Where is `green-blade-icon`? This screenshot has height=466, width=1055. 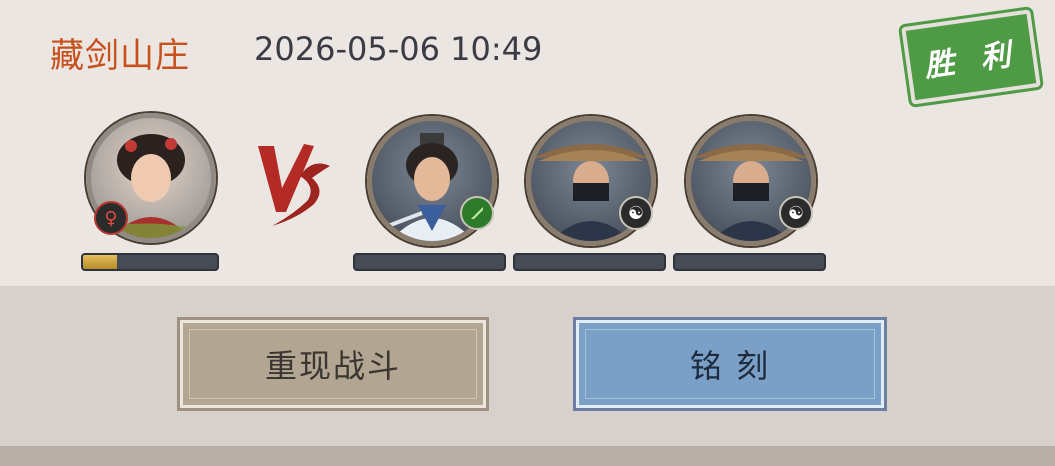 green-blade-icon is located at coordinates (477, 213).